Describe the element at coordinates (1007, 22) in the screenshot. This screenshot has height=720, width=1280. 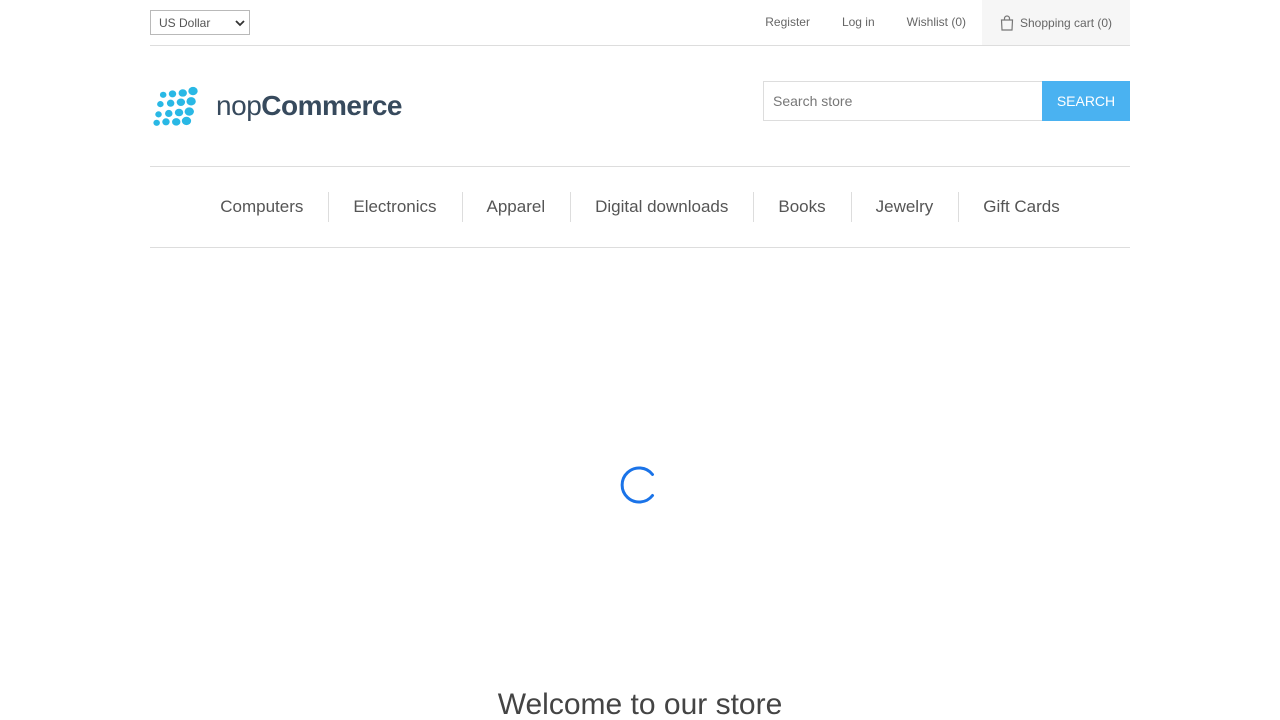
I see `shopping-bag-icon` at that location.